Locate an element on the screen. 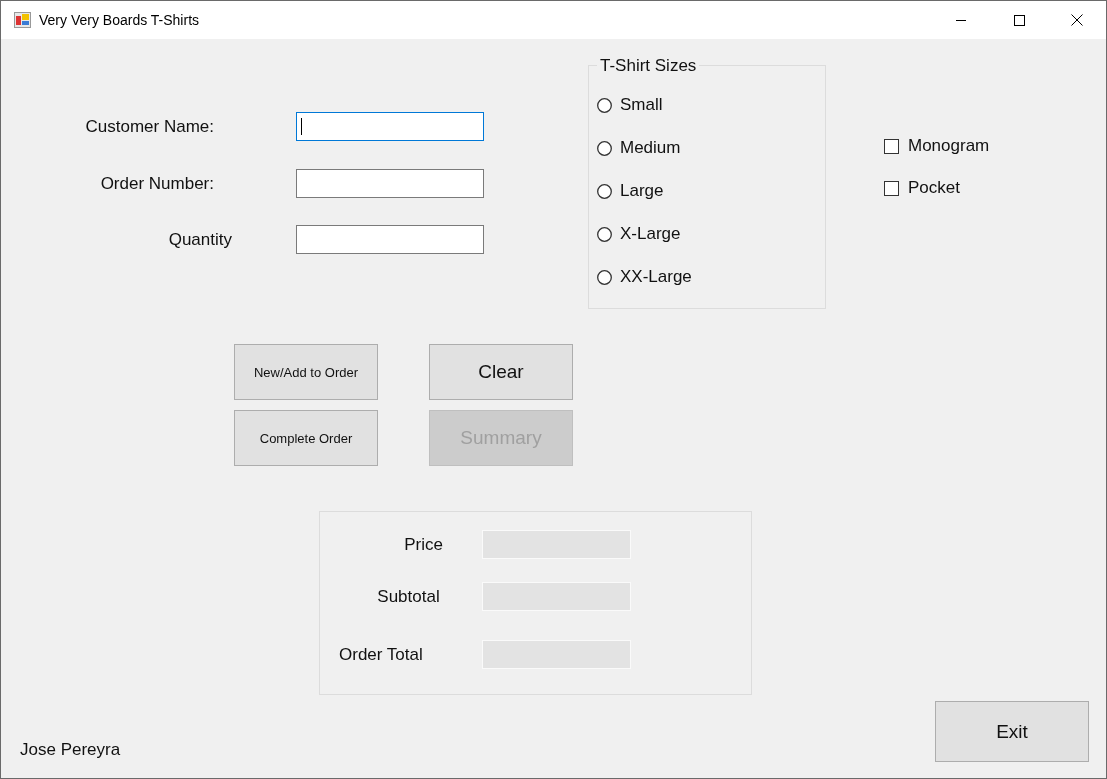 The width and height of the screenshot is (1107, 779). radio-label: Small is located at coordinates (641, 105).